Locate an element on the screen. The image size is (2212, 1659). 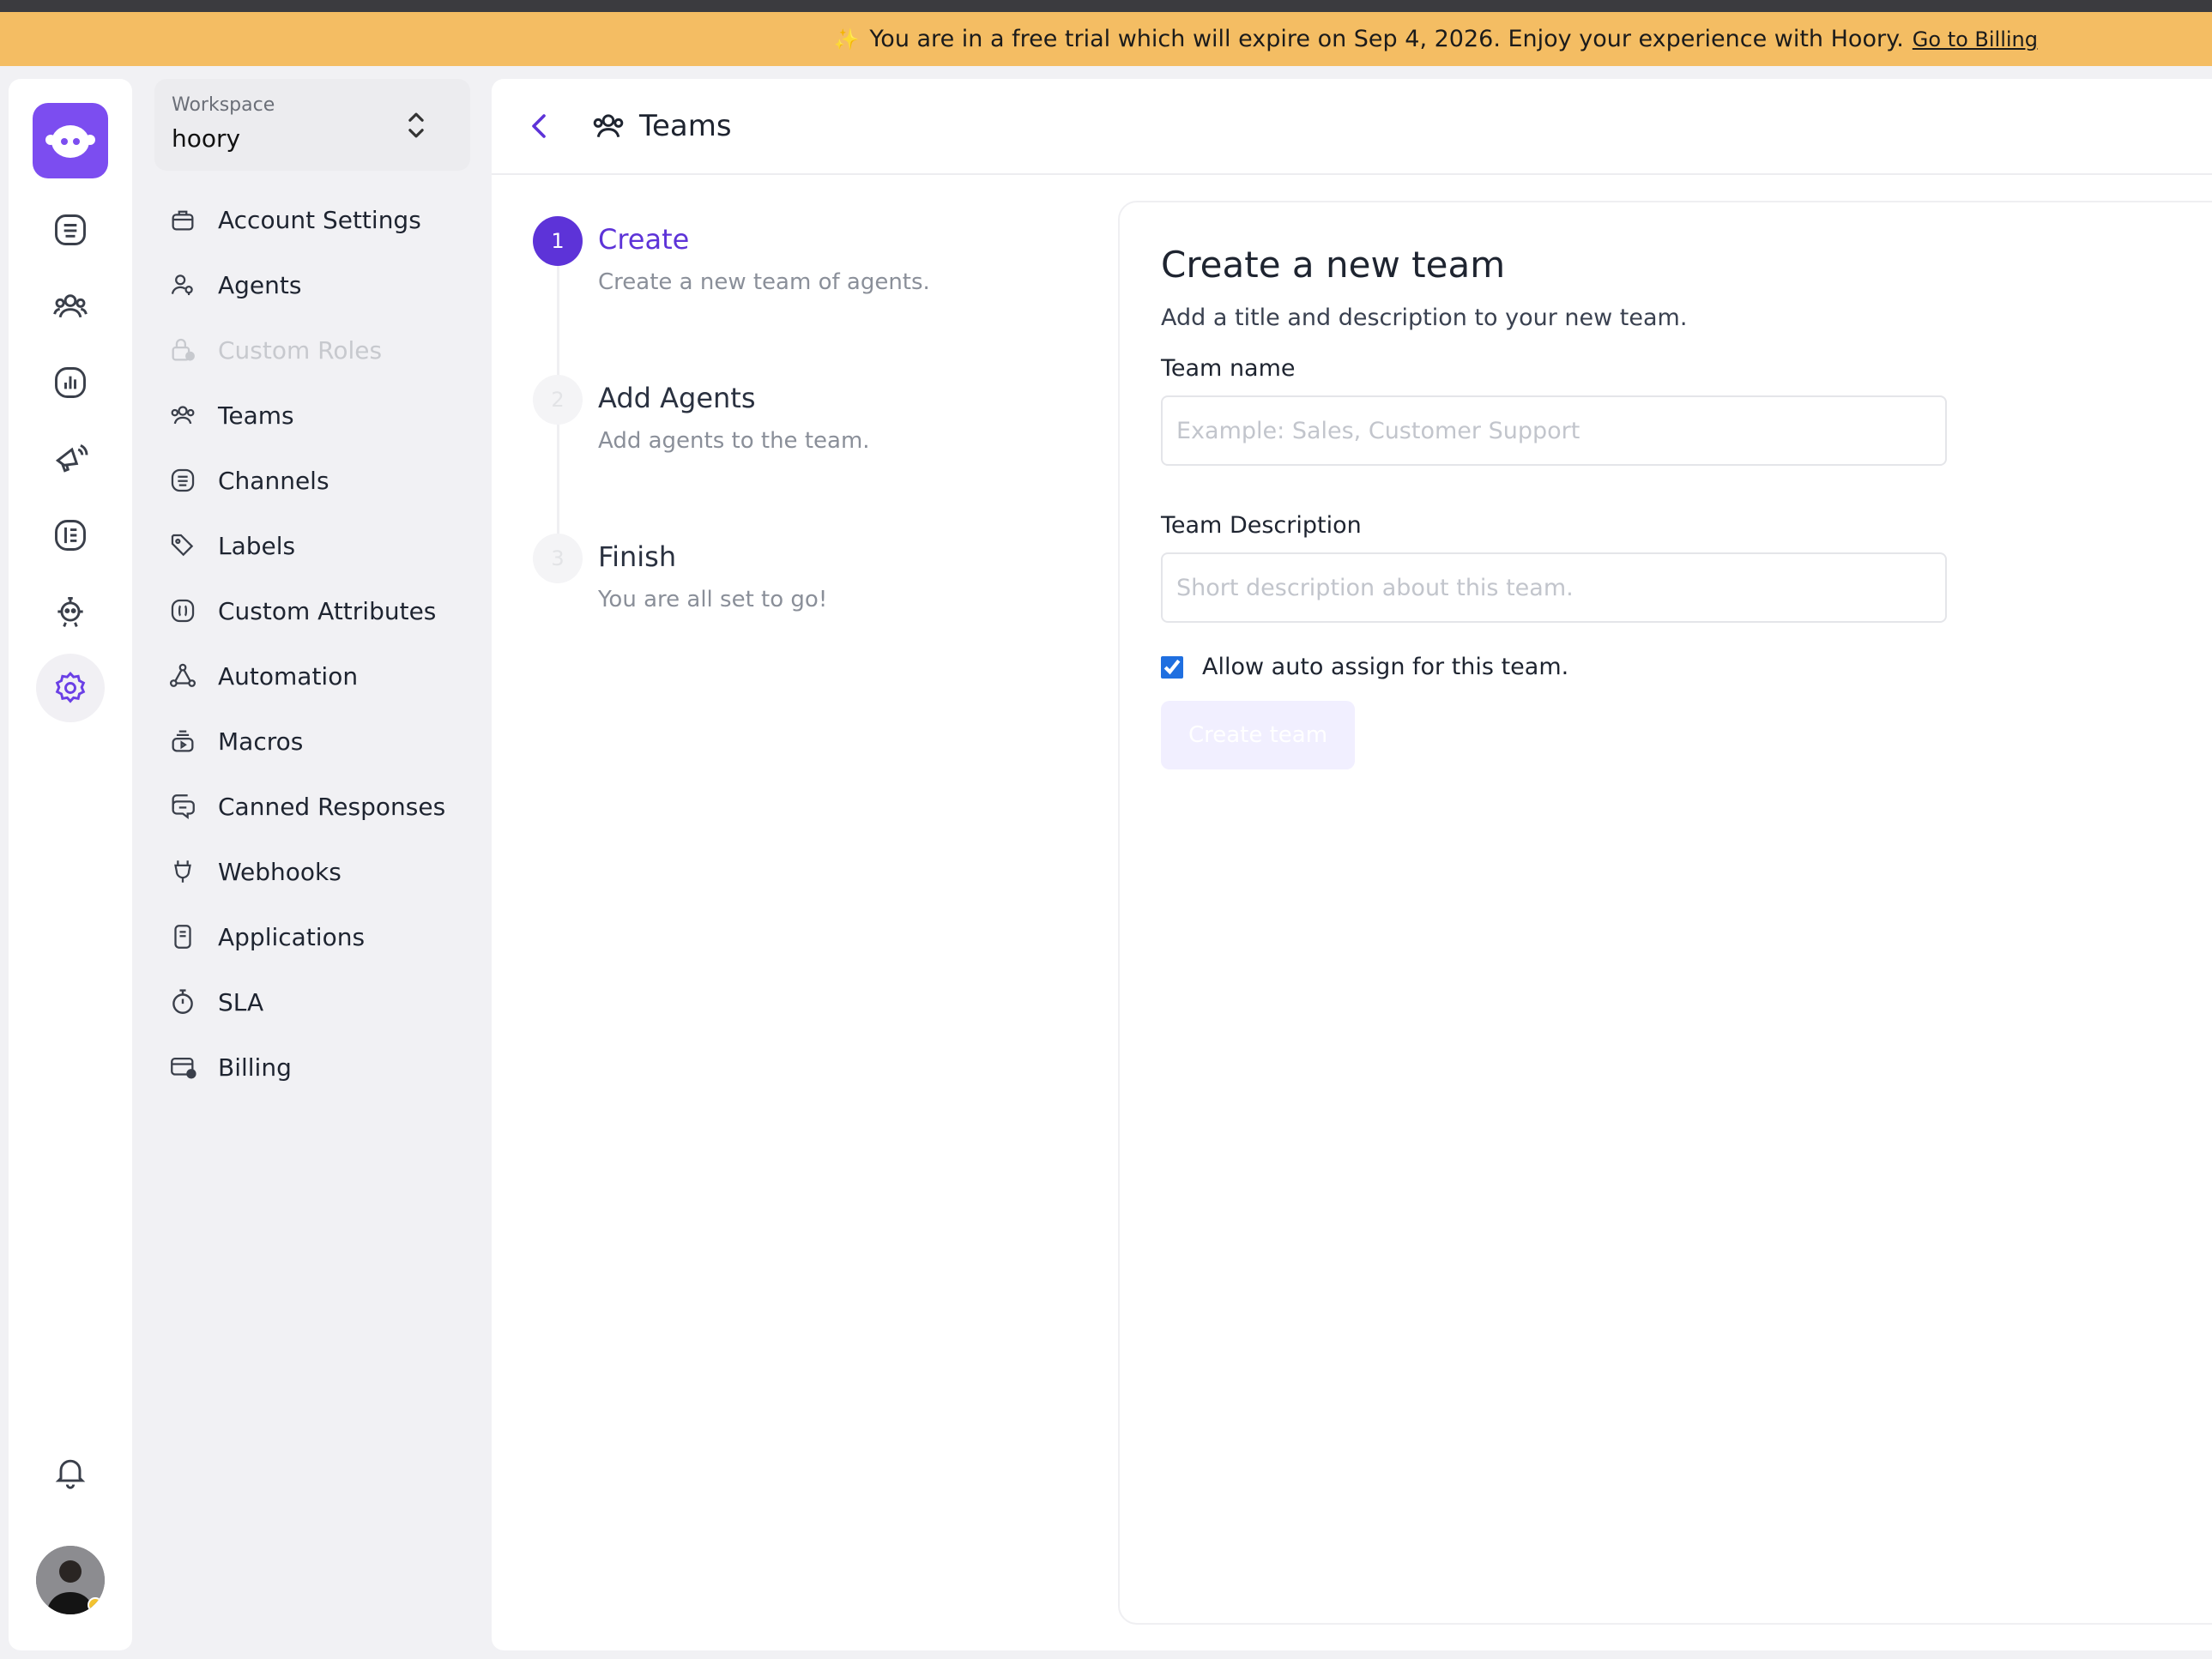
step-number: 3 is located at coordinates (558, 558).